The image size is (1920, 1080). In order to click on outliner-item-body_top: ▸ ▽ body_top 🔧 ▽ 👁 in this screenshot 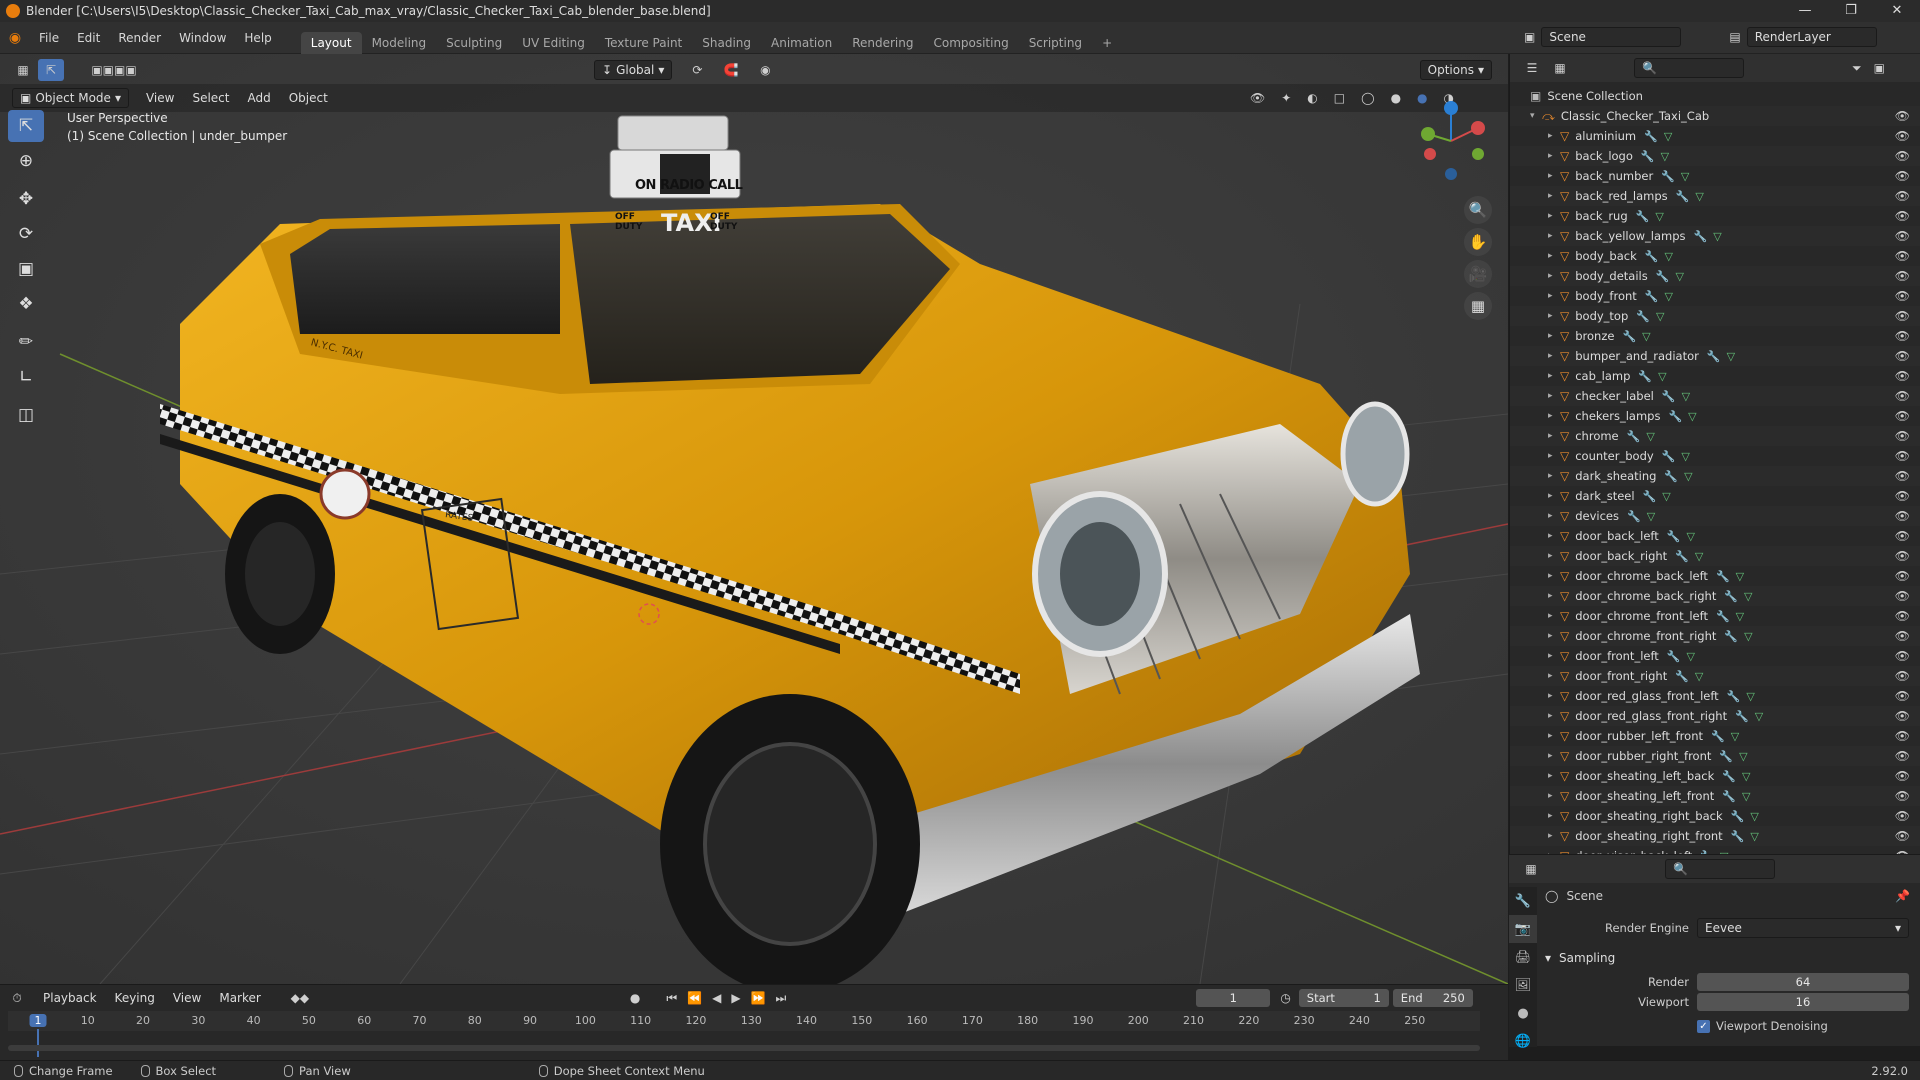, I will do `click(1715, 316)`.